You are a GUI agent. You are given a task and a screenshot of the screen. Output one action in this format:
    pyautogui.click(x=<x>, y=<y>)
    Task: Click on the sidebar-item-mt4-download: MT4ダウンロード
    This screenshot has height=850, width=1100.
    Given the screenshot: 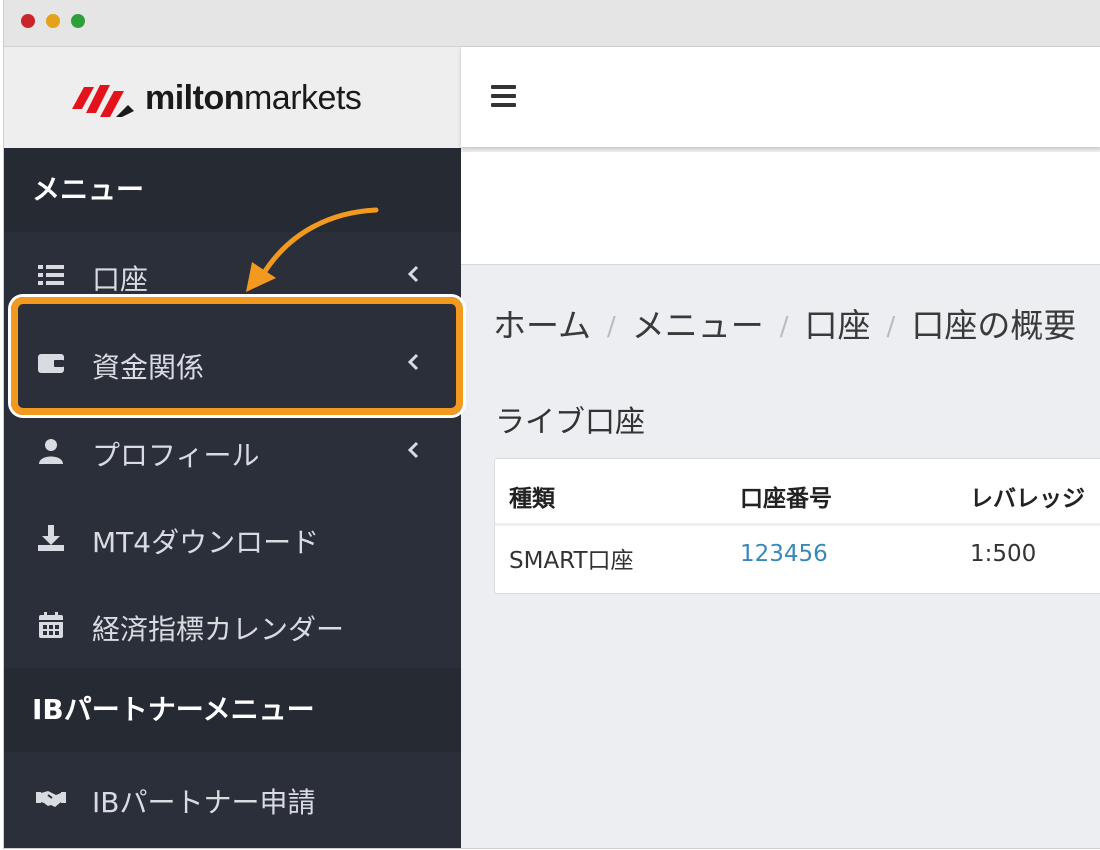 What is the action you would take?
    pyautogui.click(x=232, y=539)
    